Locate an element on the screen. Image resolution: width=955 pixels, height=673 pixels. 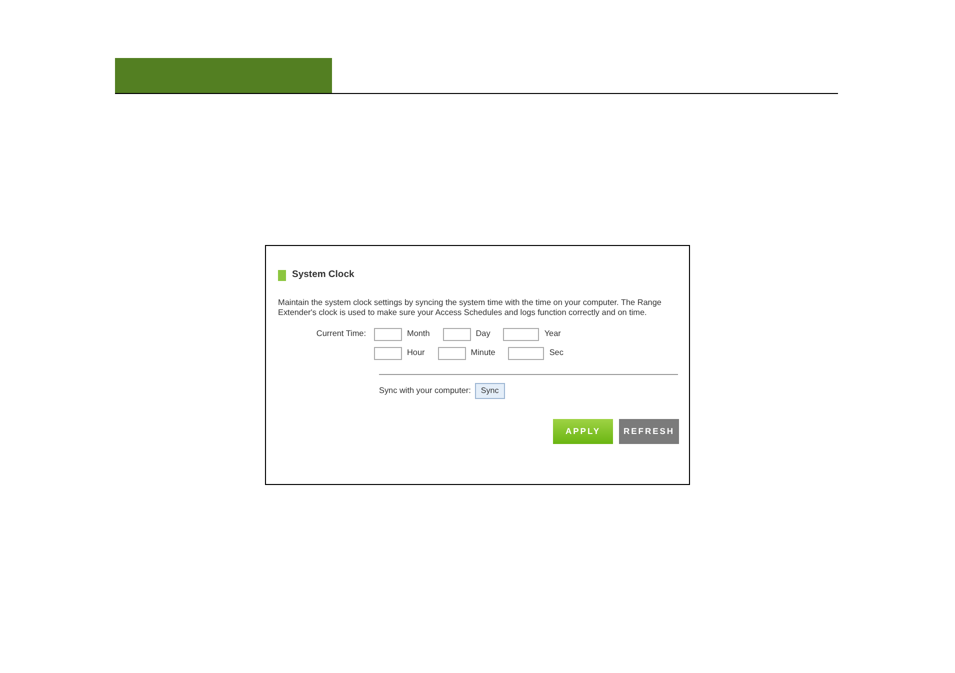
panel-title: System Clock is located at coordinates (323, 275).